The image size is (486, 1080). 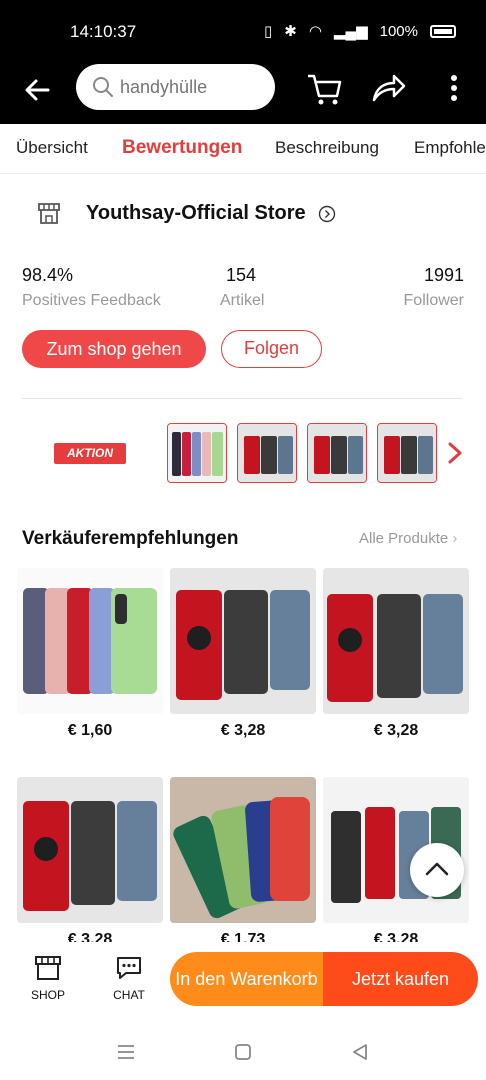 I want to click on product-price: € 1,60, so click(x=90, y=730).